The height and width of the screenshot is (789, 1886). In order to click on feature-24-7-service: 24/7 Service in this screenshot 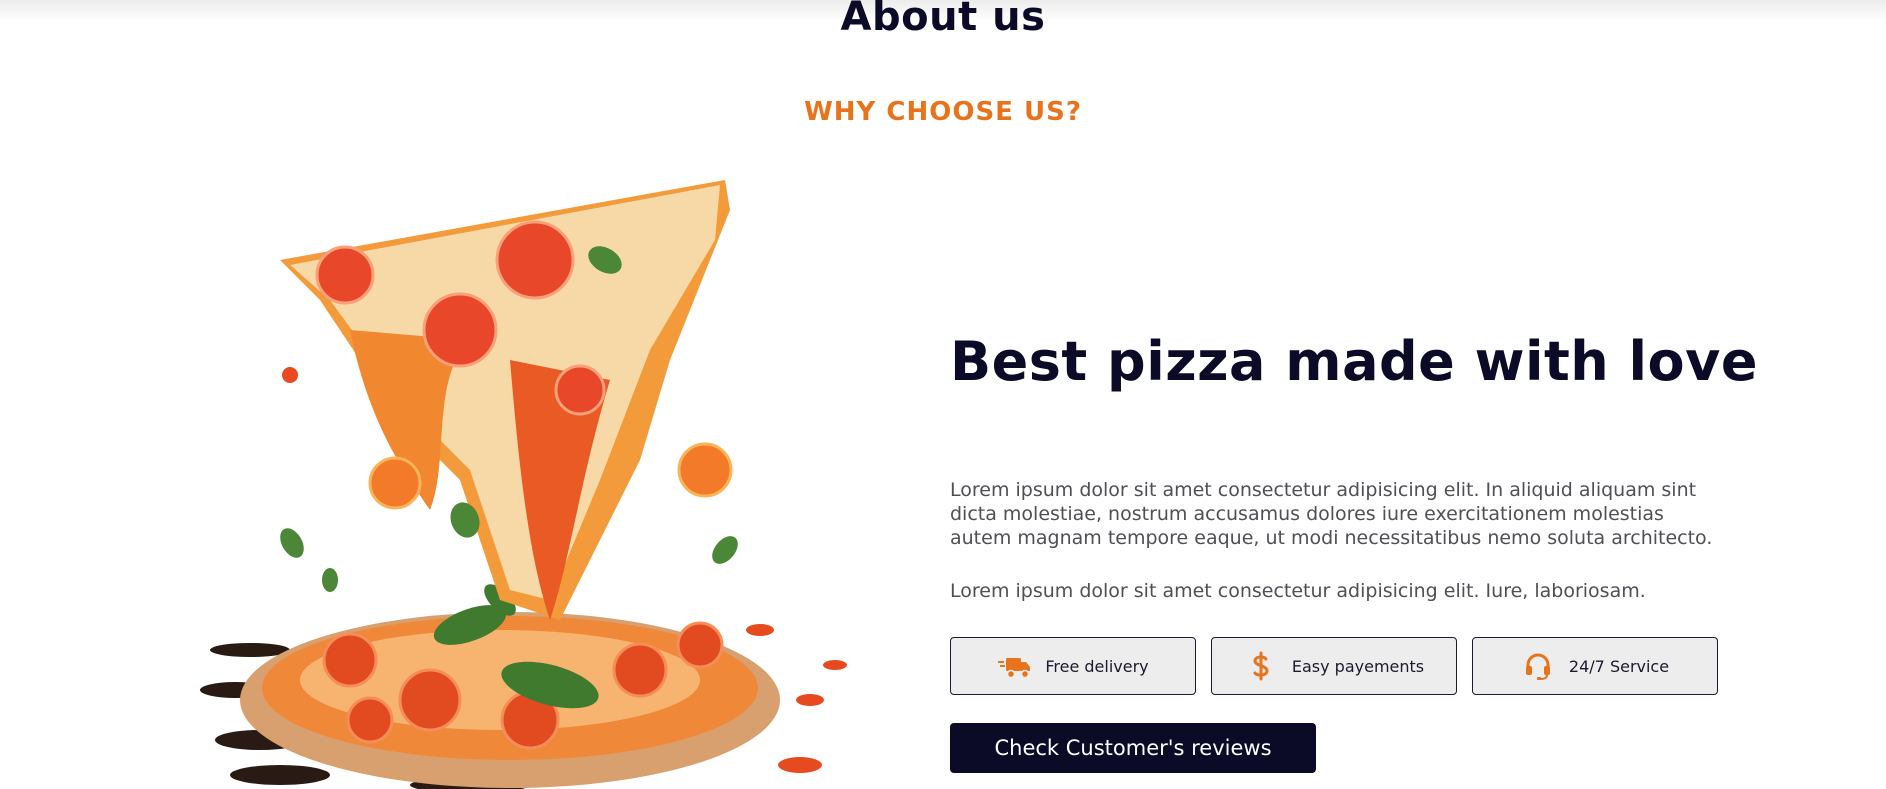, I will do `click(1595, 666)`.